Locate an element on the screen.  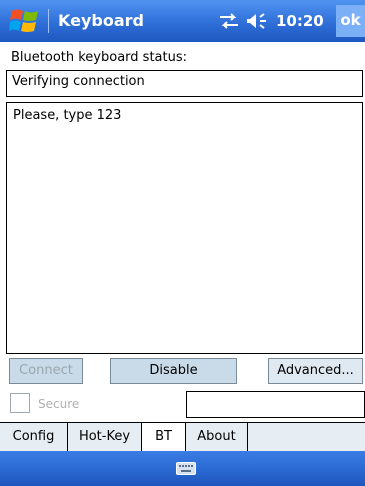
tab-bt: BT is located at coordinates (164, 437).